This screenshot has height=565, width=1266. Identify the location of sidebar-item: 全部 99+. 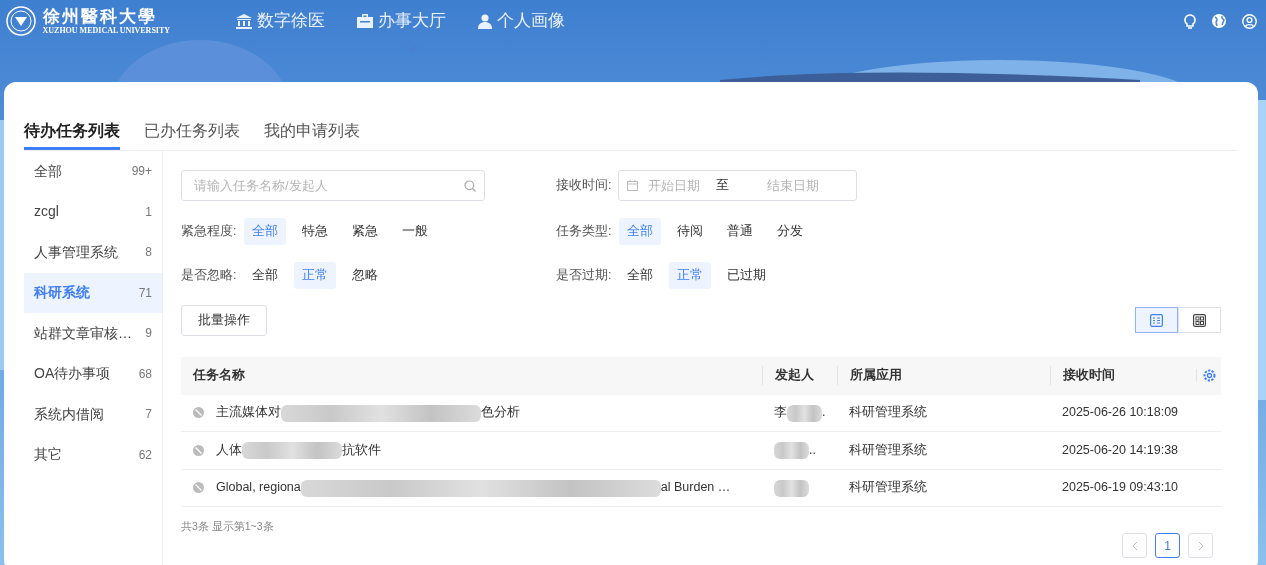
(93, 171).